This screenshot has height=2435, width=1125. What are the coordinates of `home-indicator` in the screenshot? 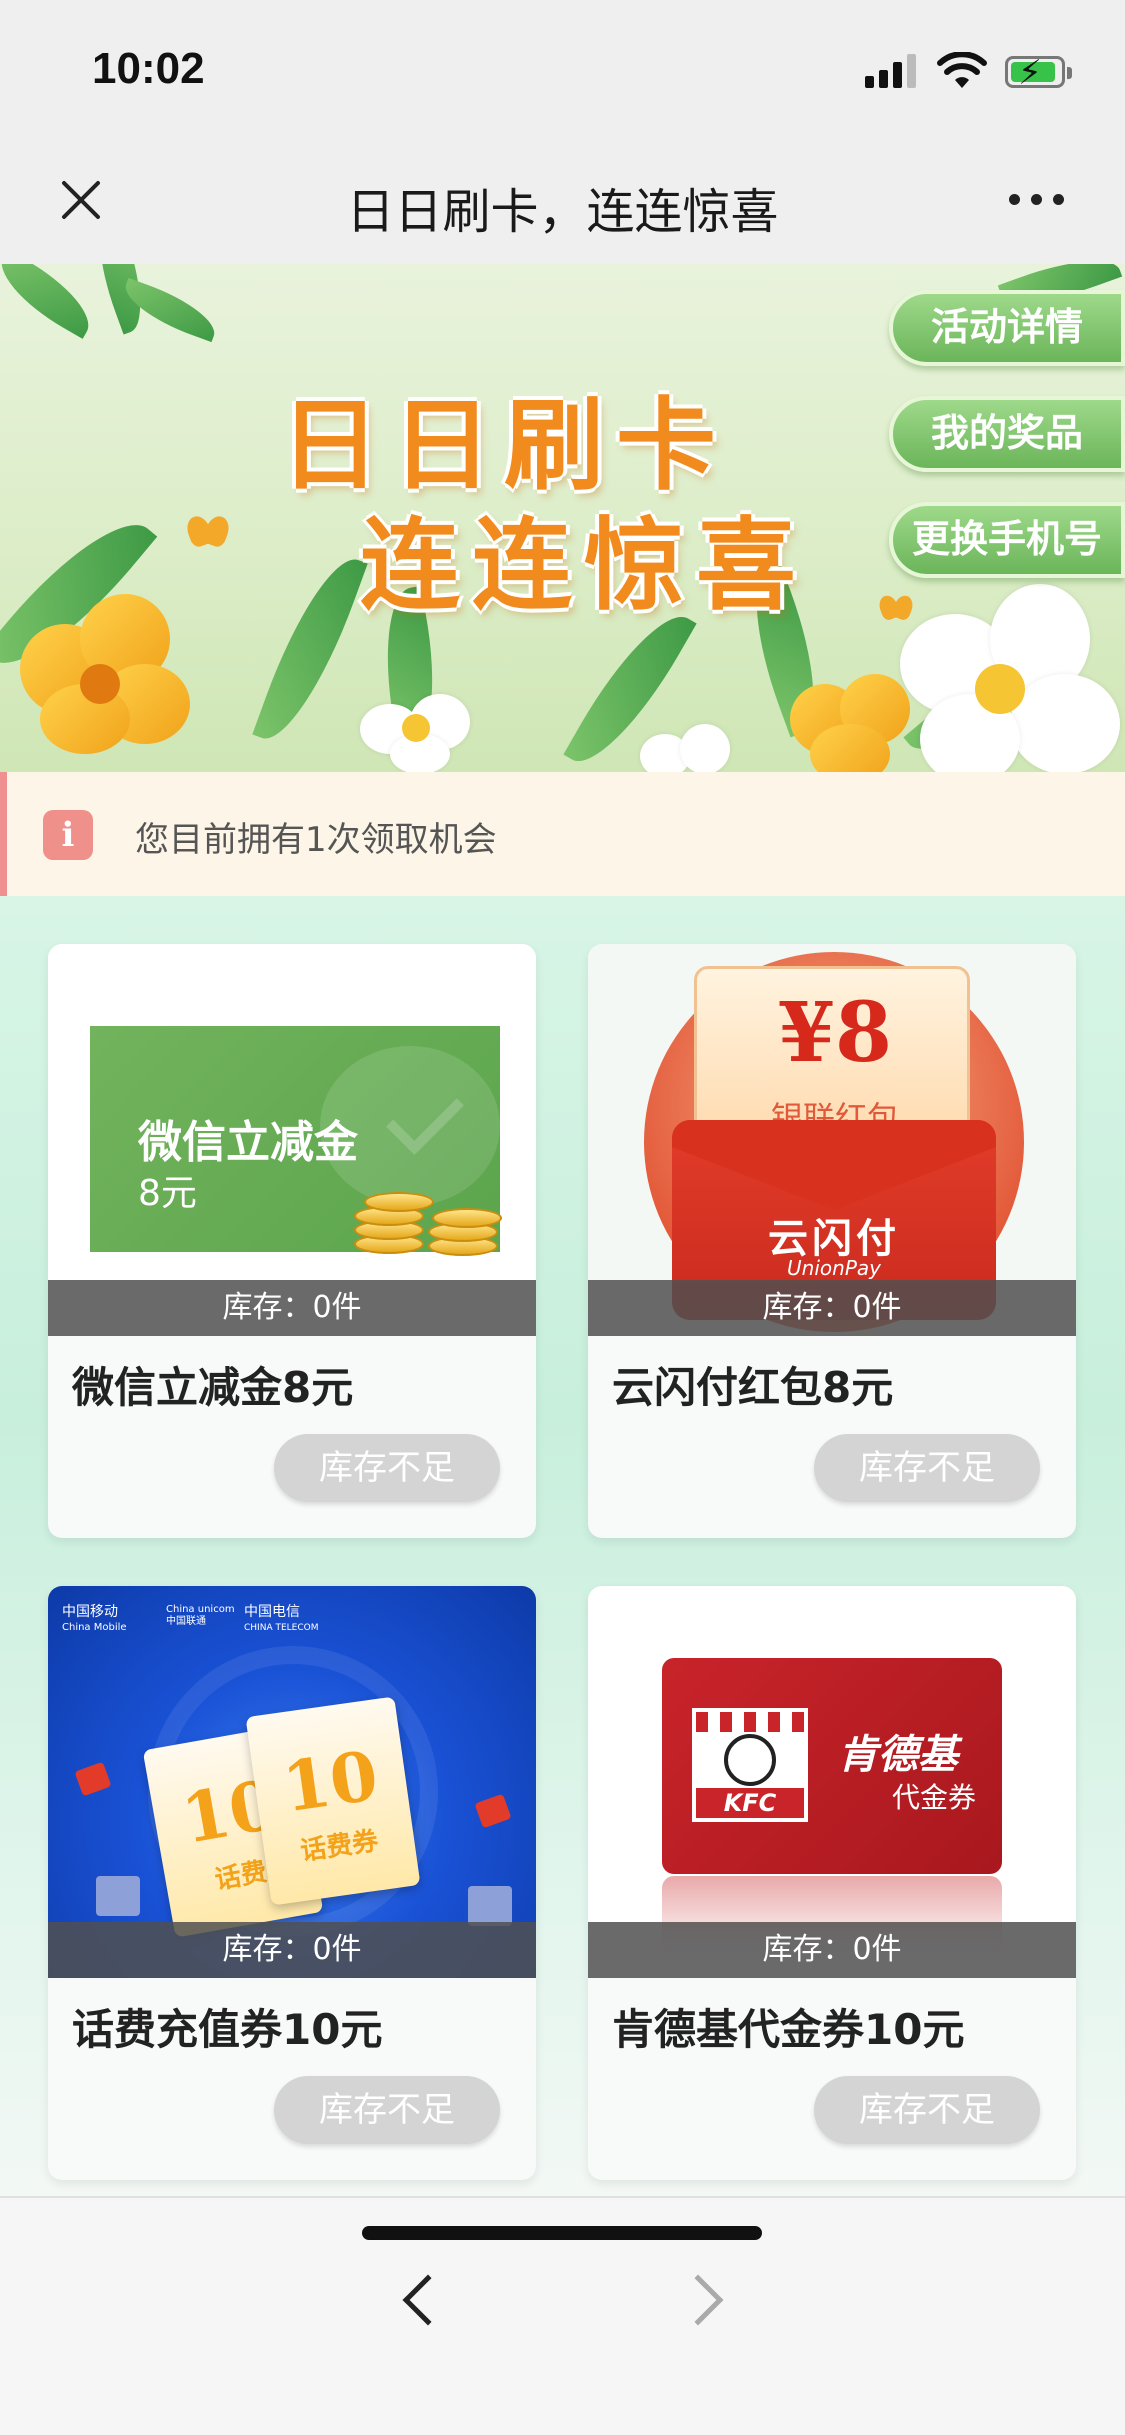 It's located at (562, 2233).